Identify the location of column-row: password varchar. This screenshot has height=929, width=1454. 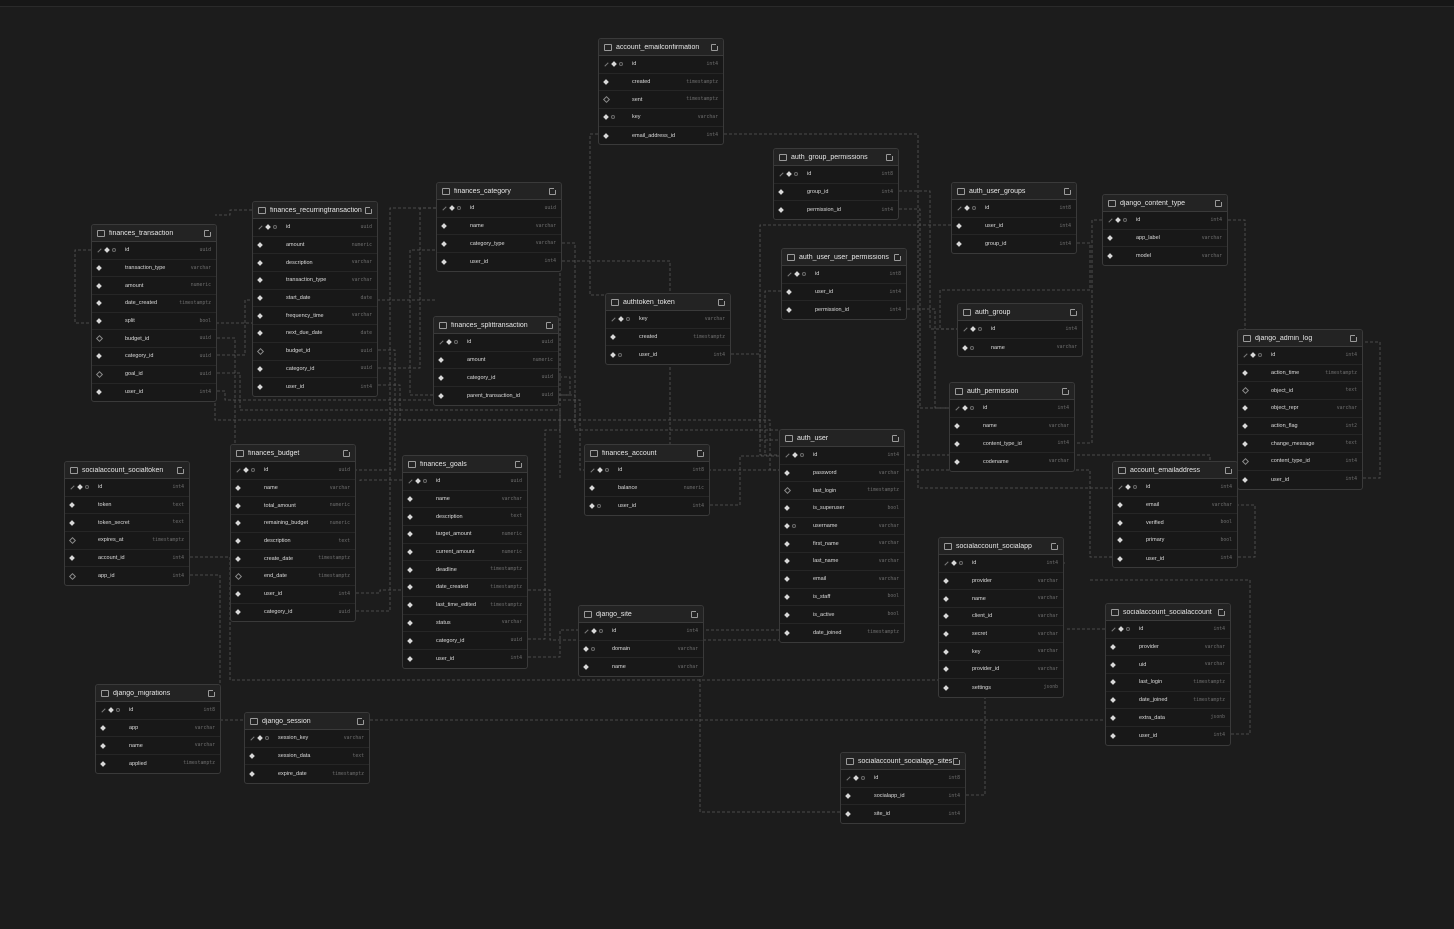
(842, 474).